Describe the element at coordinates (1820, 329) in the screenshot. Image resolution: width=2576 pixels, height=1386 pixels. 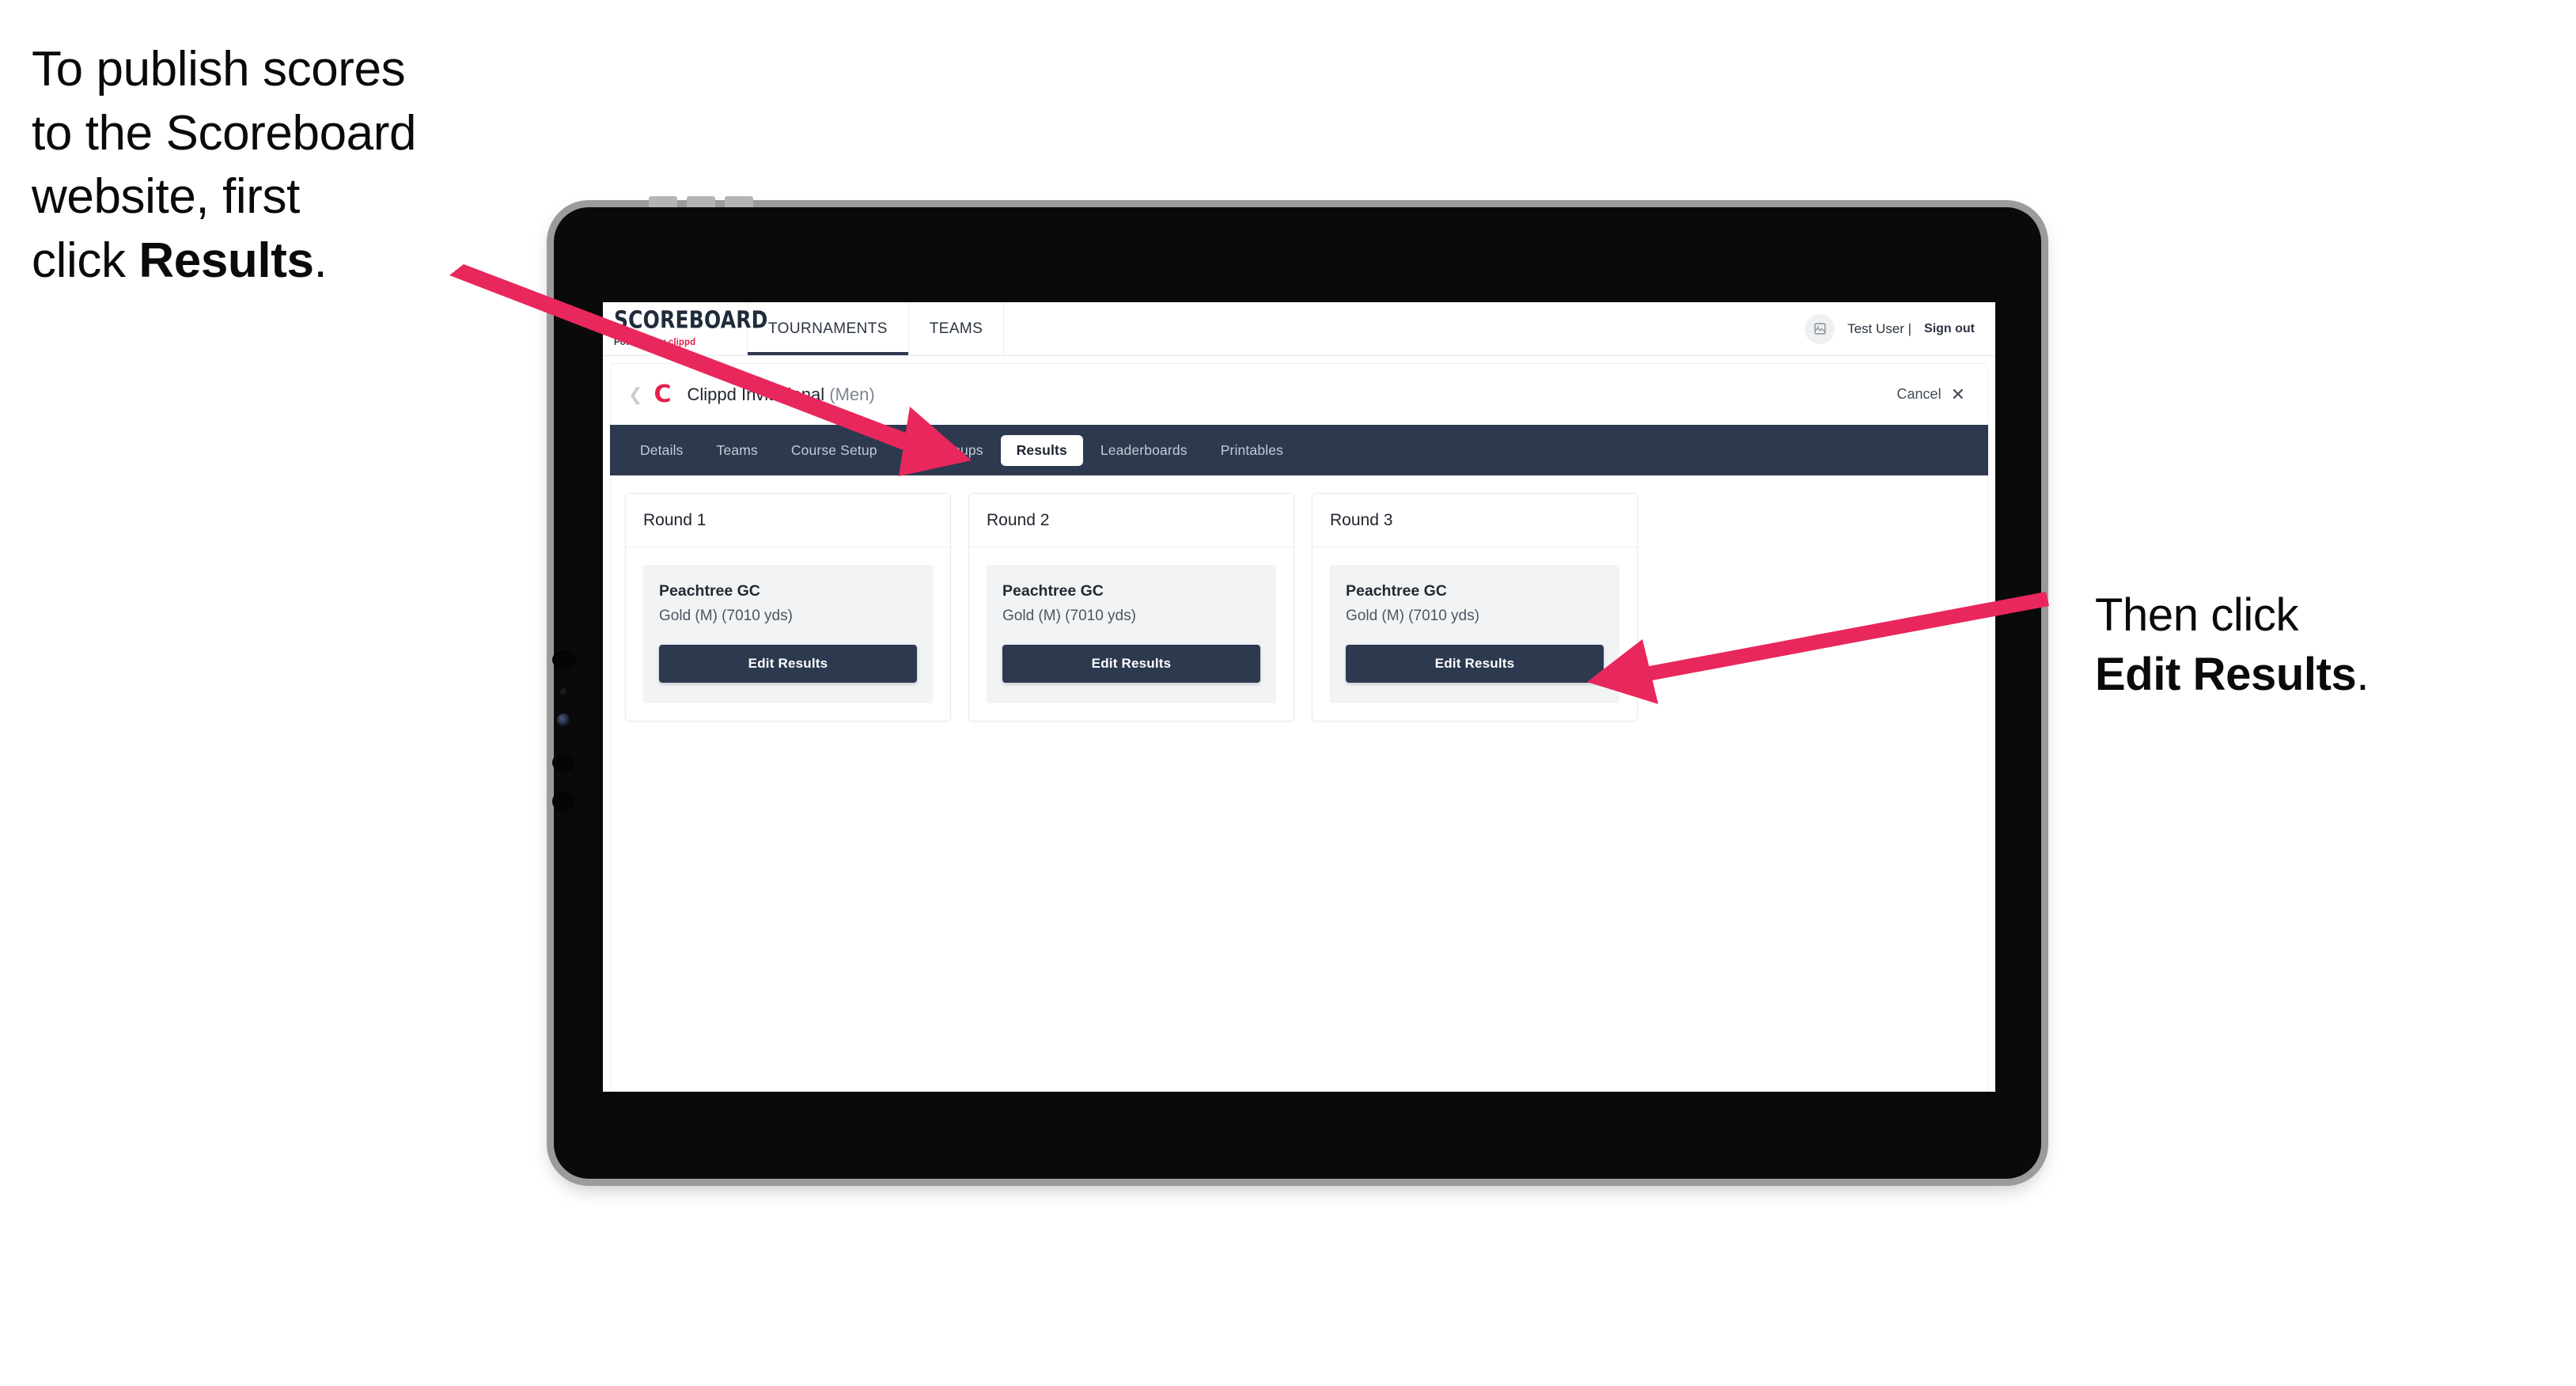
I see `broken-image-icon` at that location.